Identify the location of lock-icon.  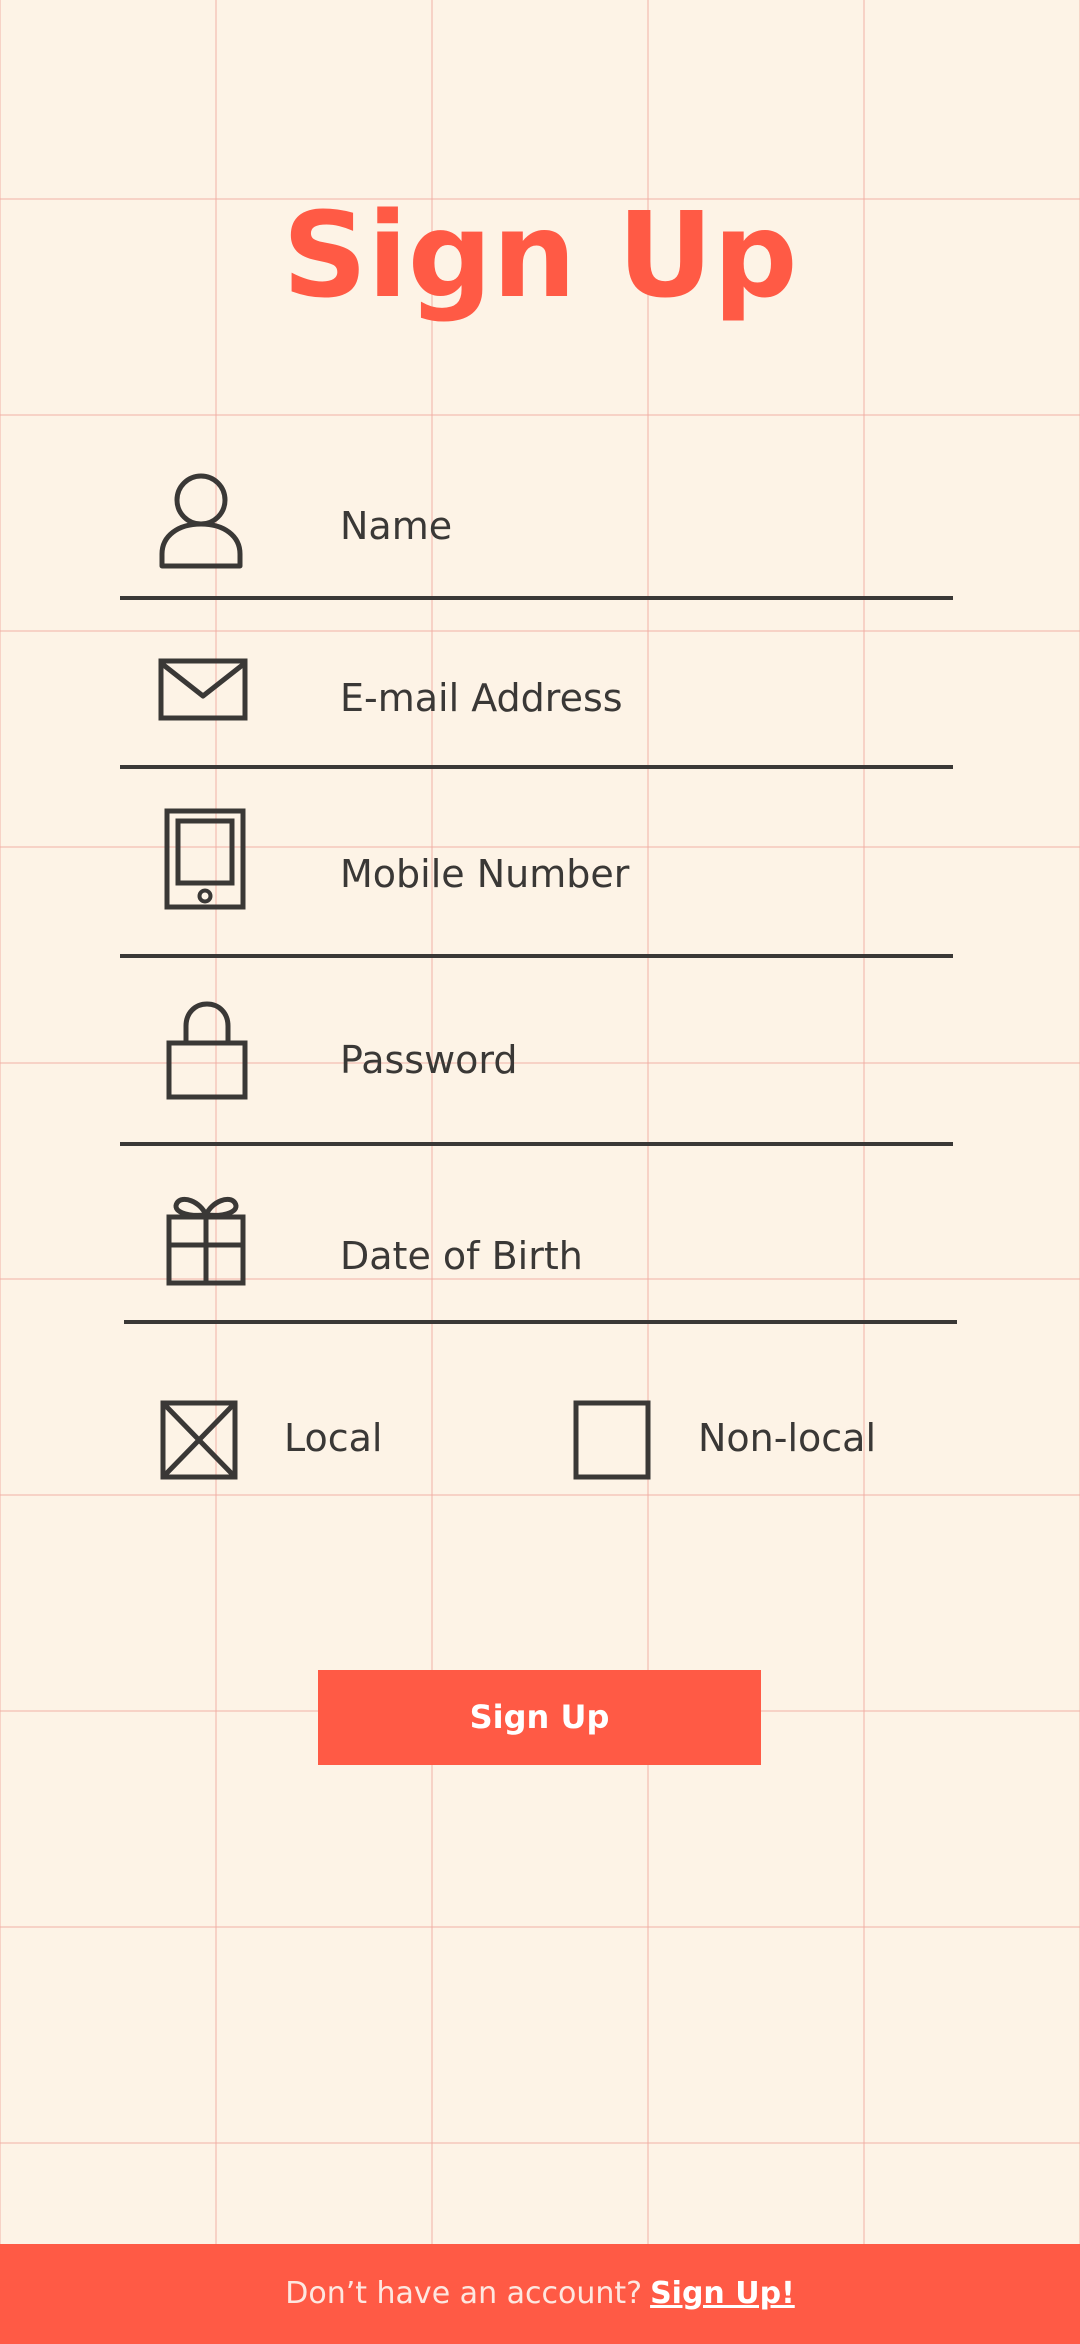
(207, 1051).